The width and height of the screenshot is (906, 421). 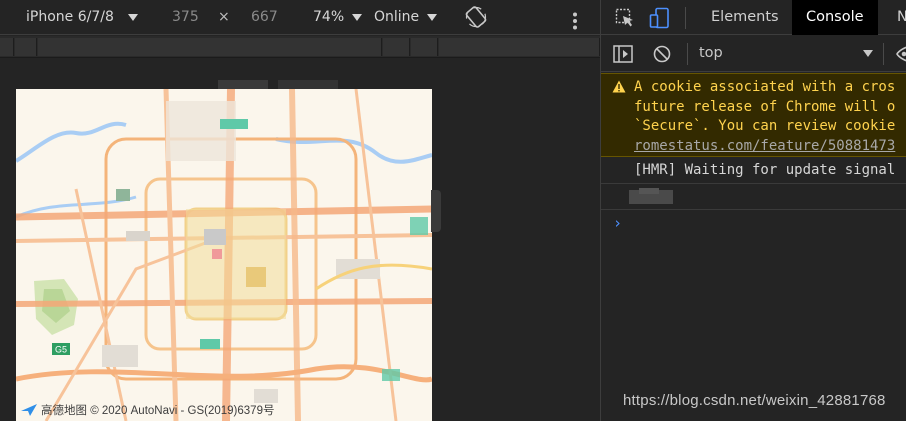 I want to click on tab-console: Console, so click(x=835, y=17).